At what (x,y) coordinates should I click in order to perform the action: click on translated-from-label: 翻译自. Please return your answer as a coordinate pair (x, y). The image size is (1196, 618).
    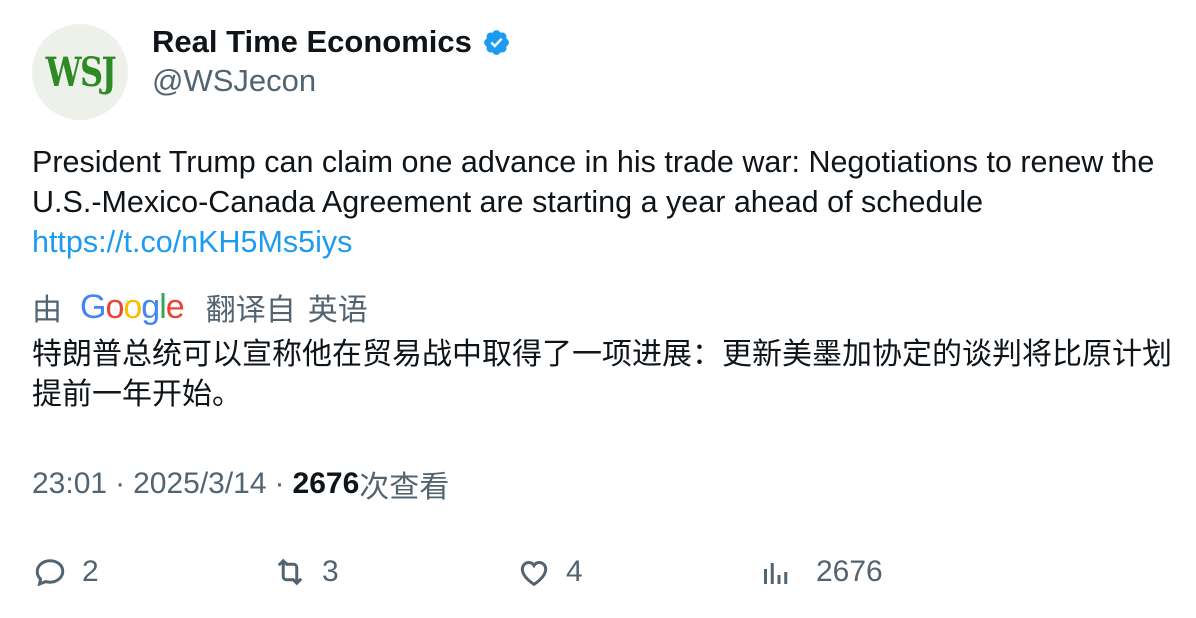
    Looking at the image, I should click on (250, 310).